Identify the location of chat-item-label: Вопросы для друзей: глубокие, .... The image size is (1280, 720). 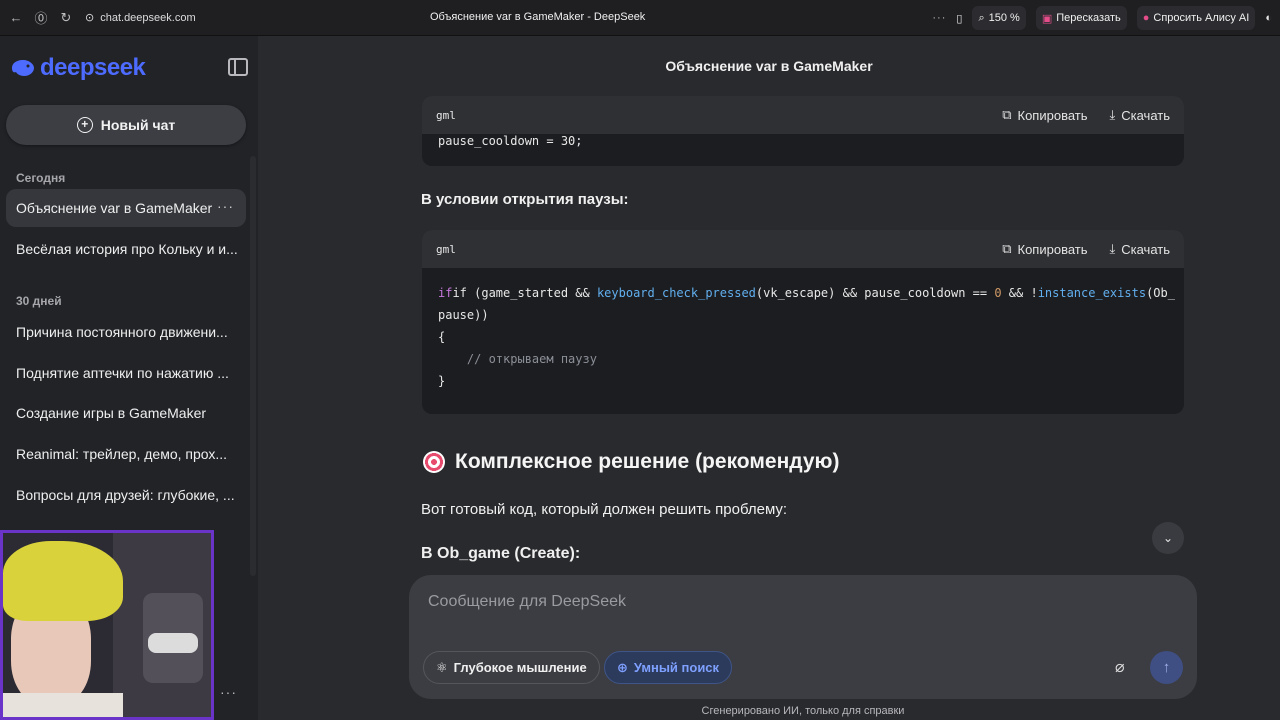
(125, 495).